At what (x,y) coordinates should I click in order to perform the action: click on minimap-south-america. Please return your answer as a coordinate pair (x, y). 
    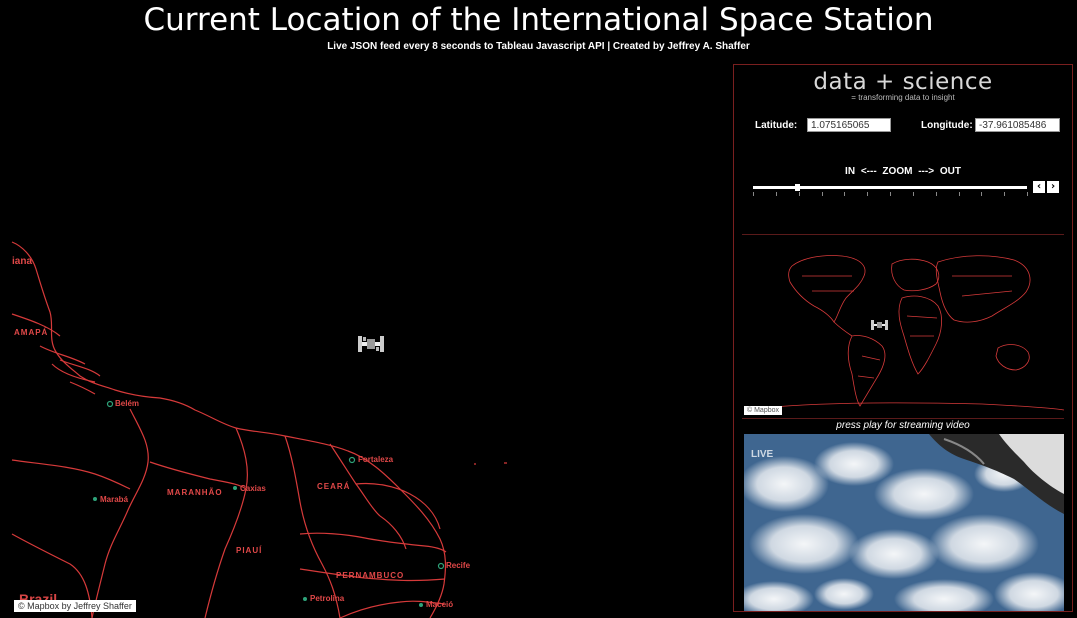
    Looking at the image, I should click on (866, 371).